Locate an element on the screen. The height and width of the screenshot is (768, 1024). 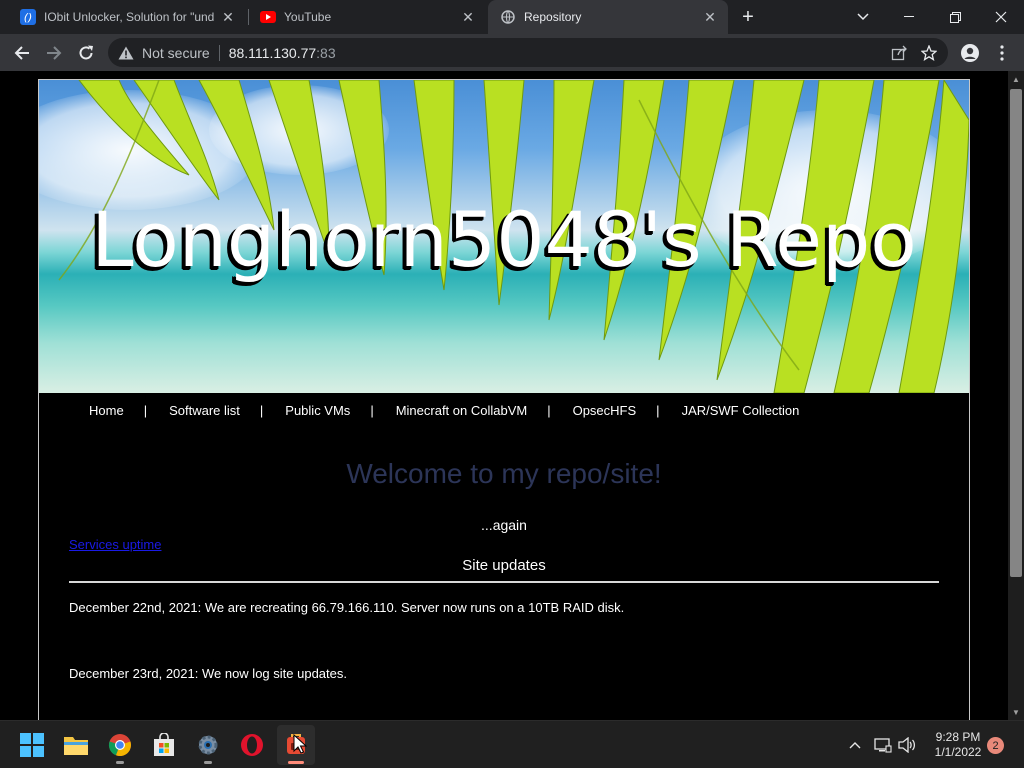
tab-iobit-unlocker: () IObit Unlocker, Solution for "und ✕ is located at coordinates (127, 17).